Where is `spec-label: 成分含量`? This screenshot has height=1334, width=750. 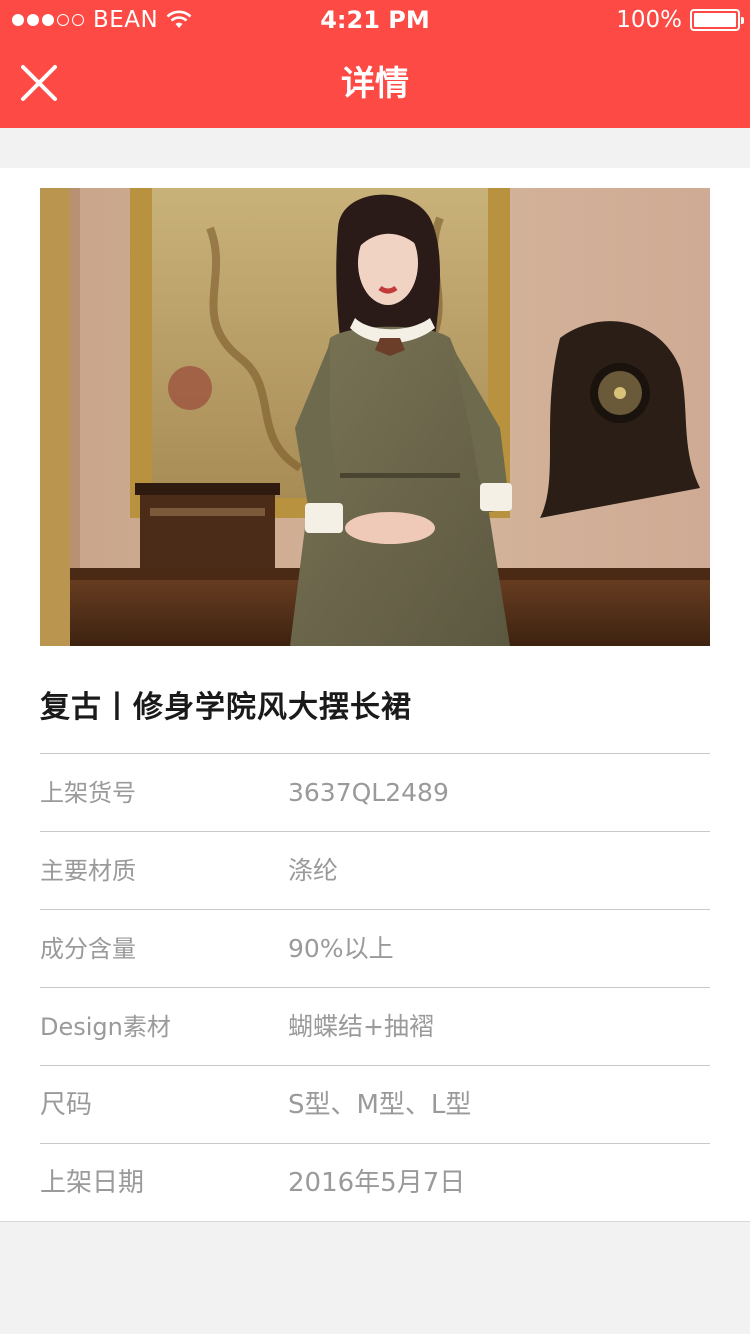
spec-label: 成分含量 is located at coordinates (88, 949).